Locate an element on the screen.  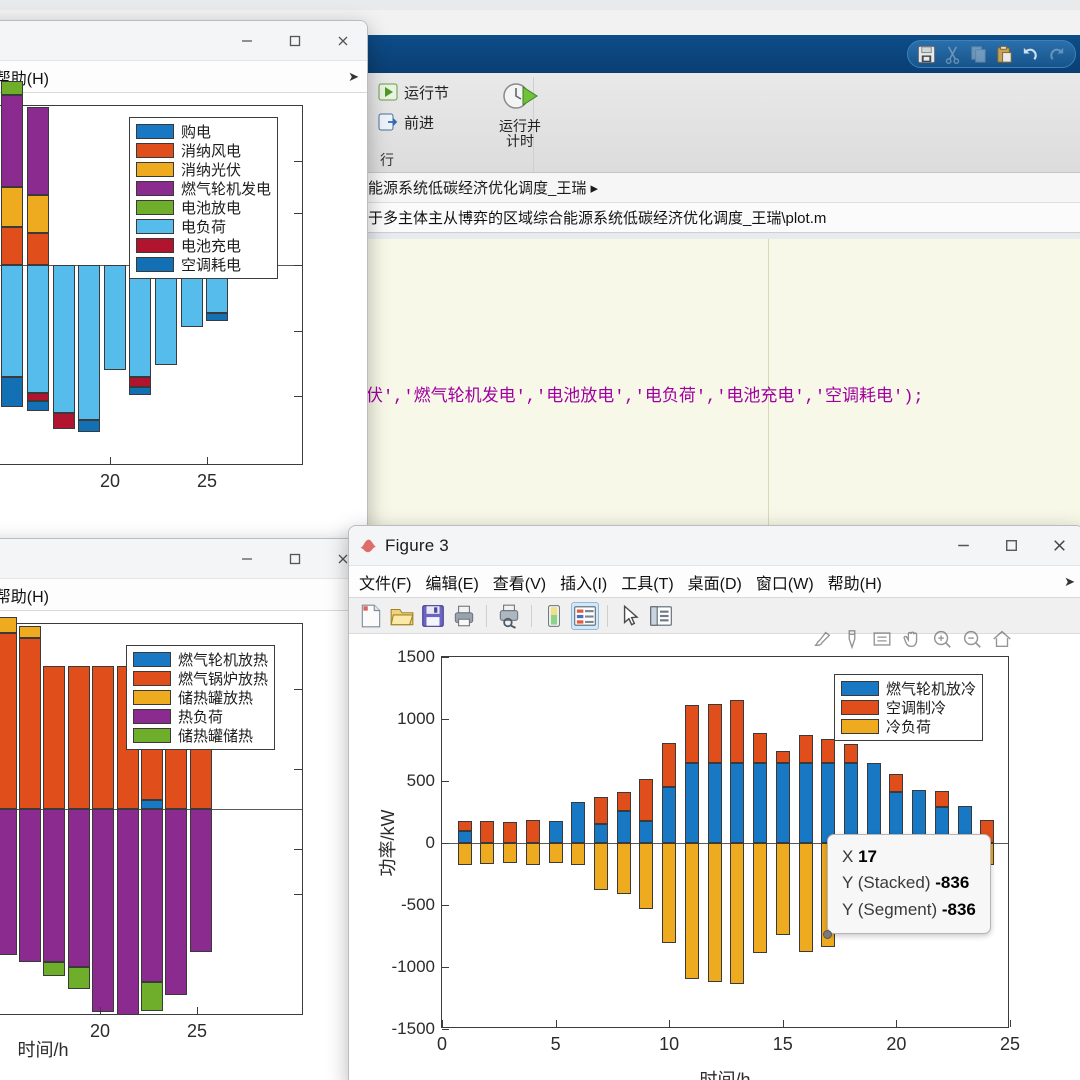
menu-edit: 编辑(E) is located at coordinates (451, 582).